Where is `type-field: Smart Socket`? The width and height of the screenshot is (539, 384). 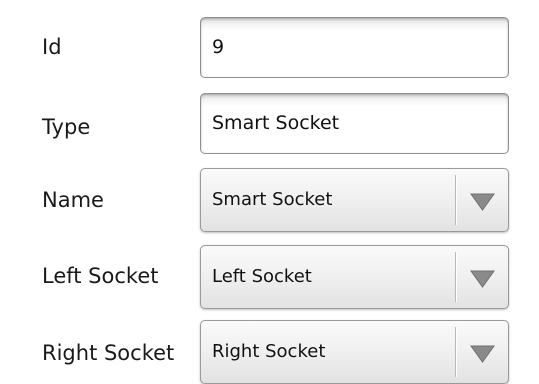
type-field: Smart Socket is located at coordinates (354, 123).